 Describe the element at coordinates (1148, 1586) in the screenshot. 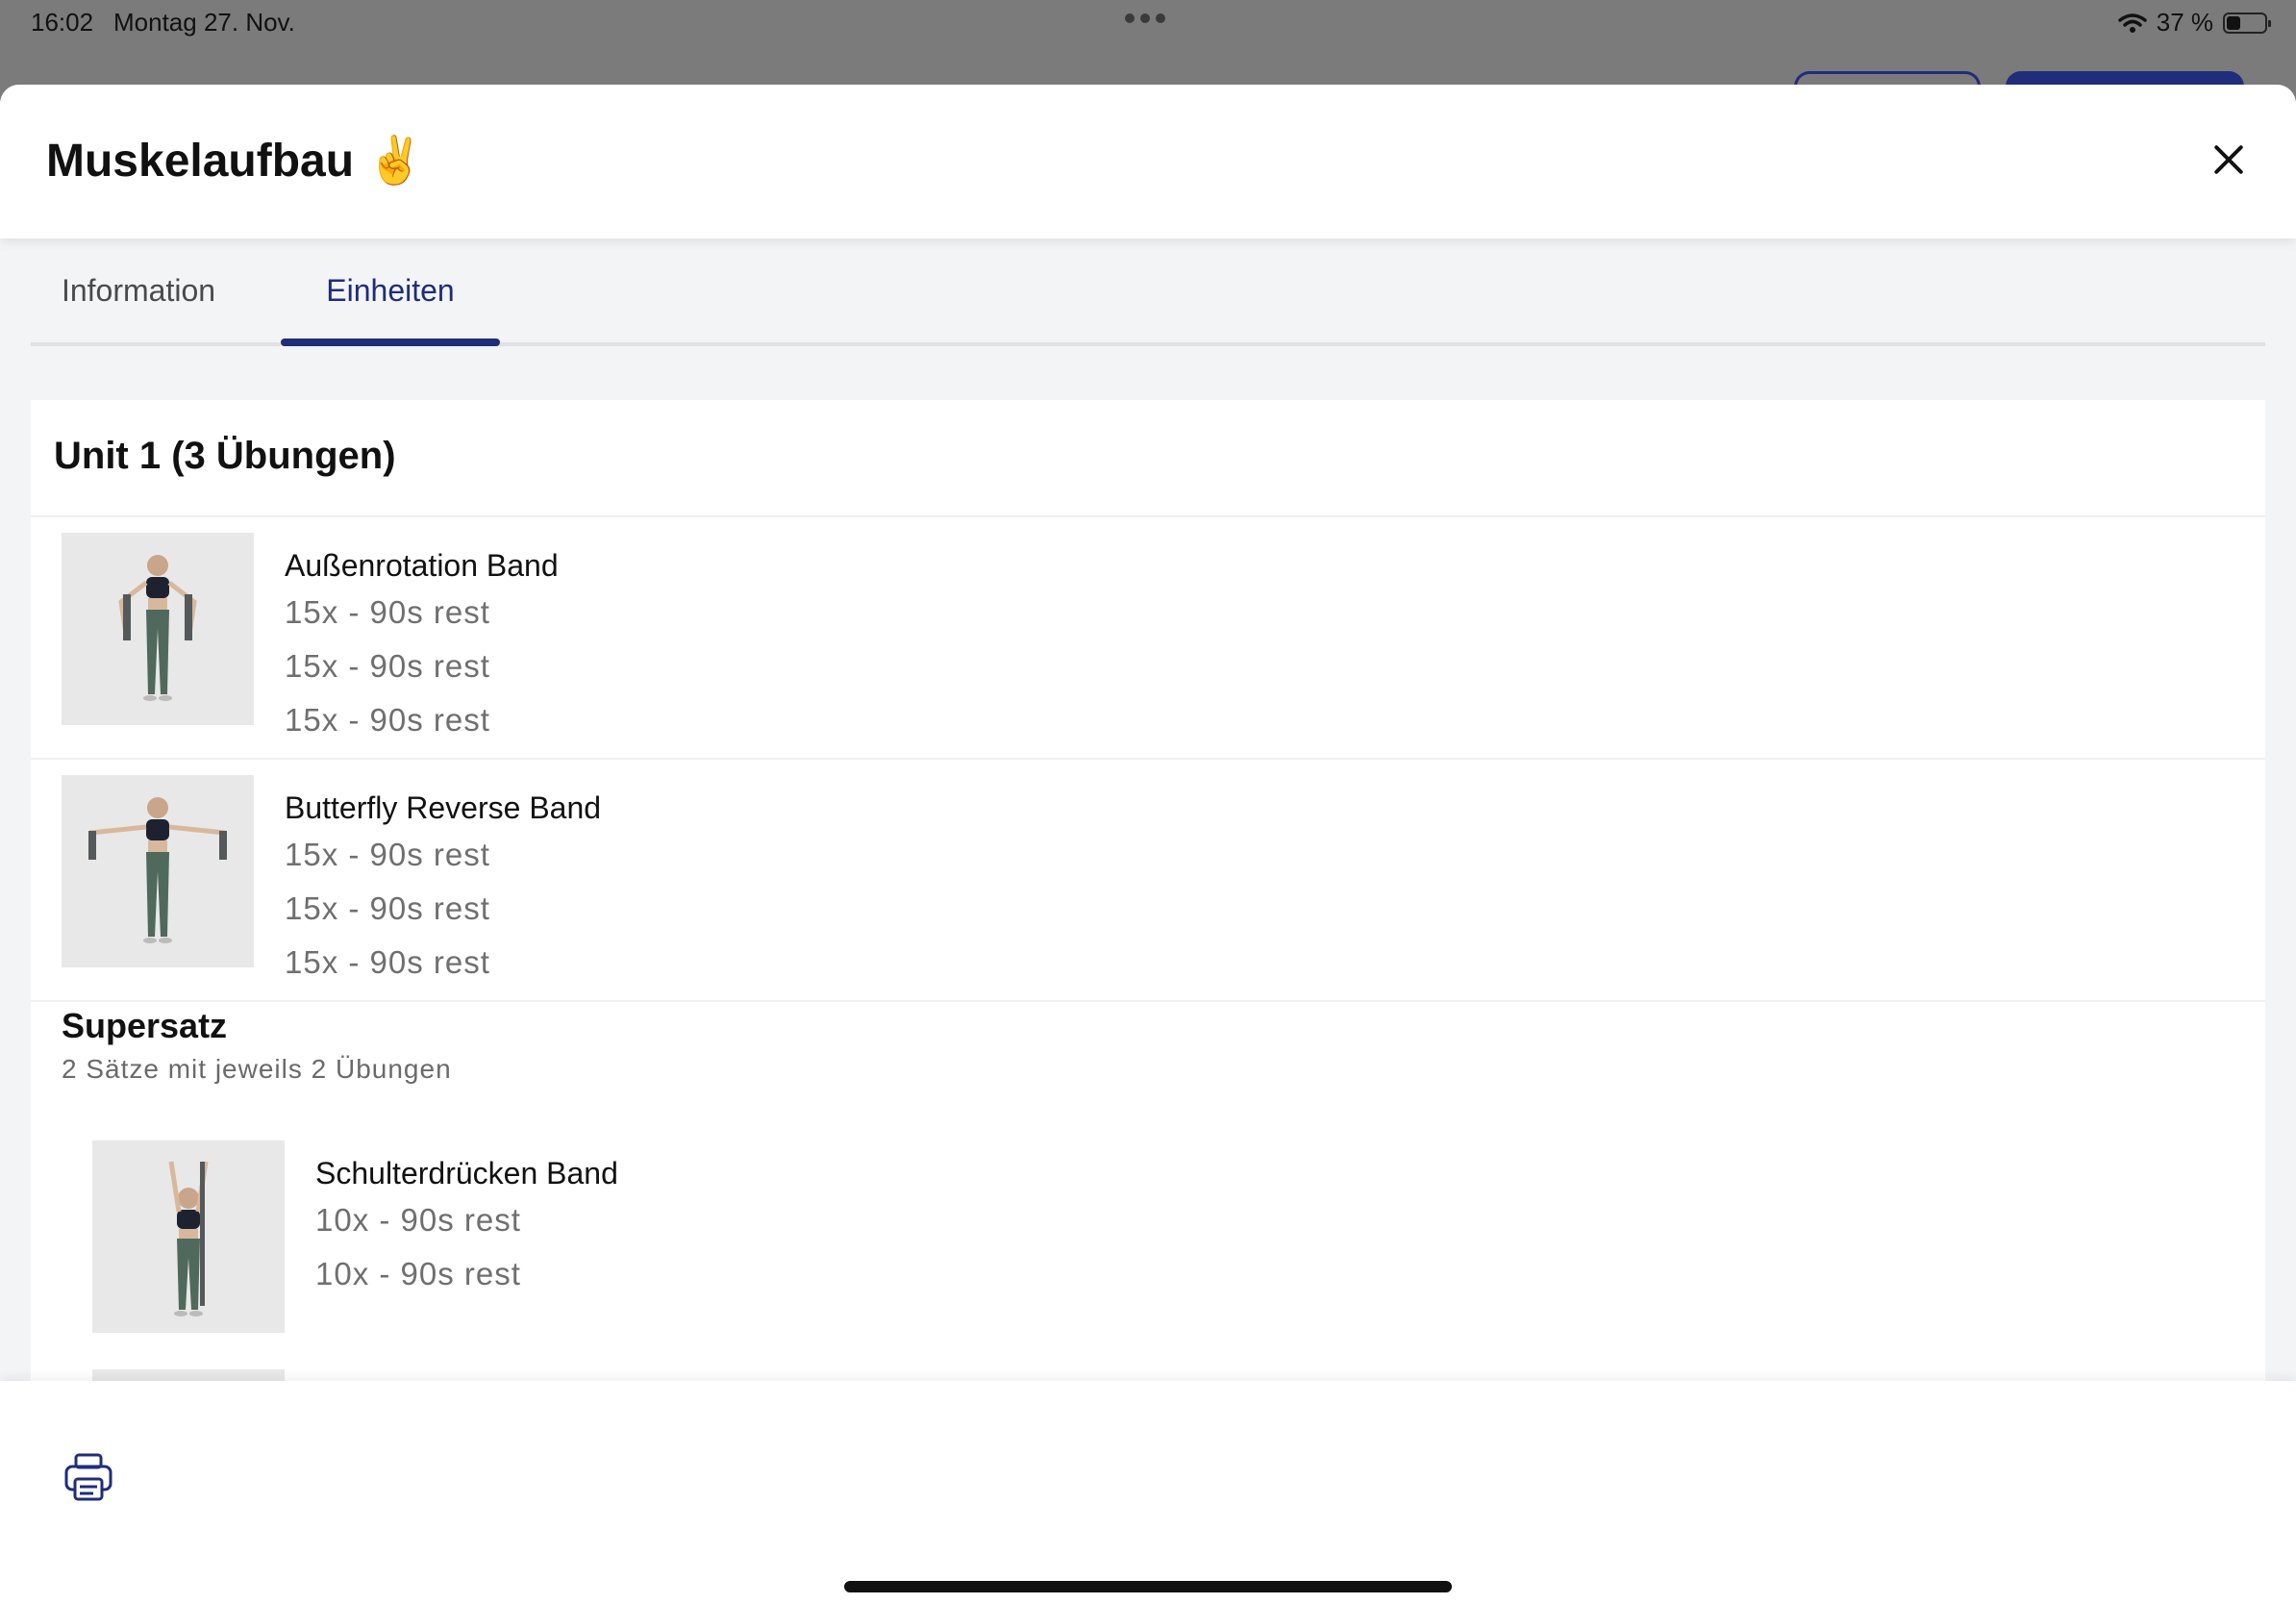

I see `home-indicator` at that location.